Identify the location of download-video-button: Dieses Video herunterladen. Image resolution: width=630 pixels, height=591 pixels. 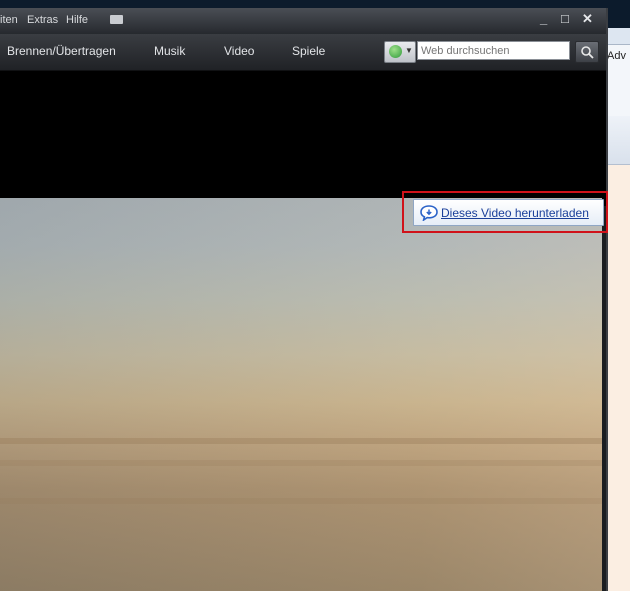
(508, 212).